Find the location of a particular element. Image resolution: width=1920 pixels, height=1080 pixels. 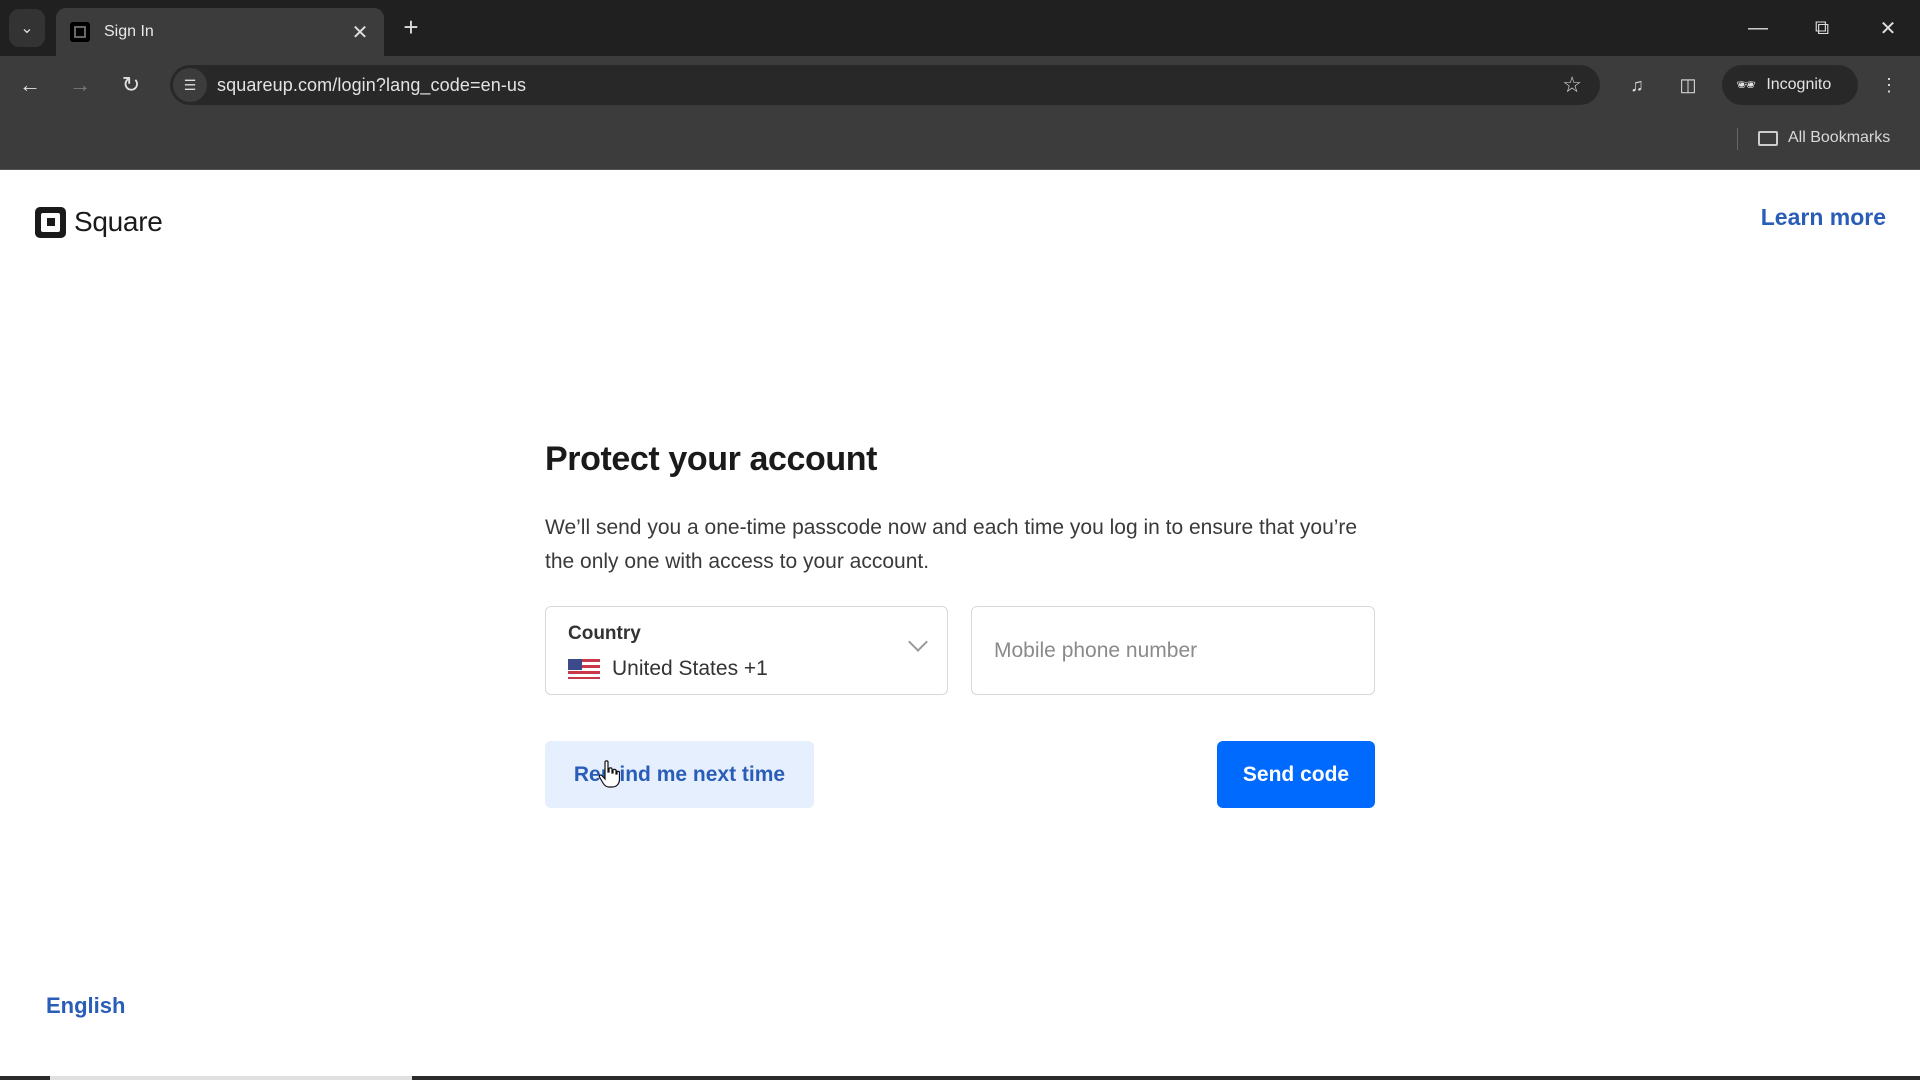

browser-tab-strip: ⌄ Sign In ✕ + — ⧉ ✕ is located at coordinates (960, 28).